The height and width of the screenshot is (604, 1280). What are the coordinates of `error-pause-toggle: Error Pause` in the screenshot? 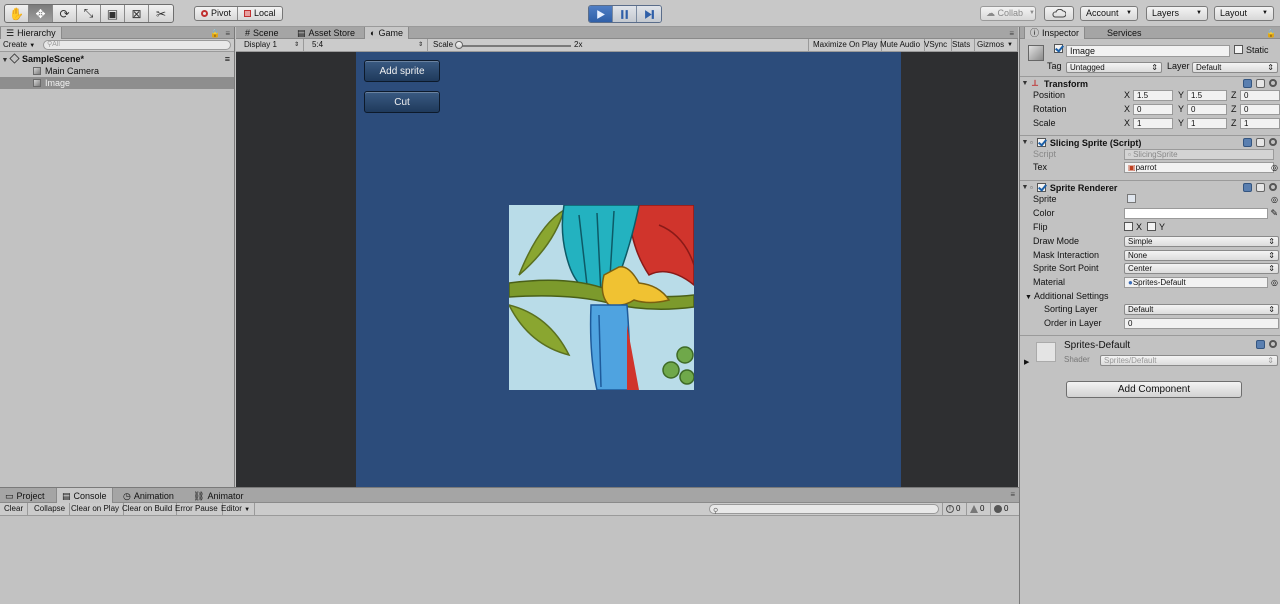 It's located at (197, 509).